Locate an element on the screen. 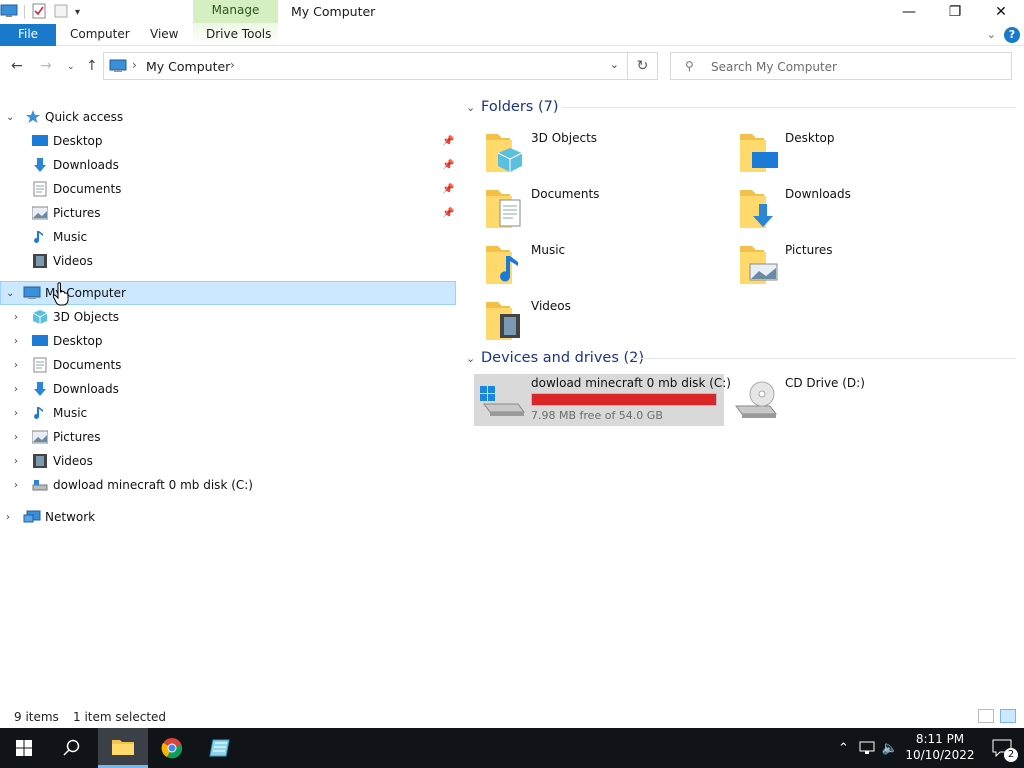  nav-mc-downloads: › Downloads is located at coordinates (228, 389).